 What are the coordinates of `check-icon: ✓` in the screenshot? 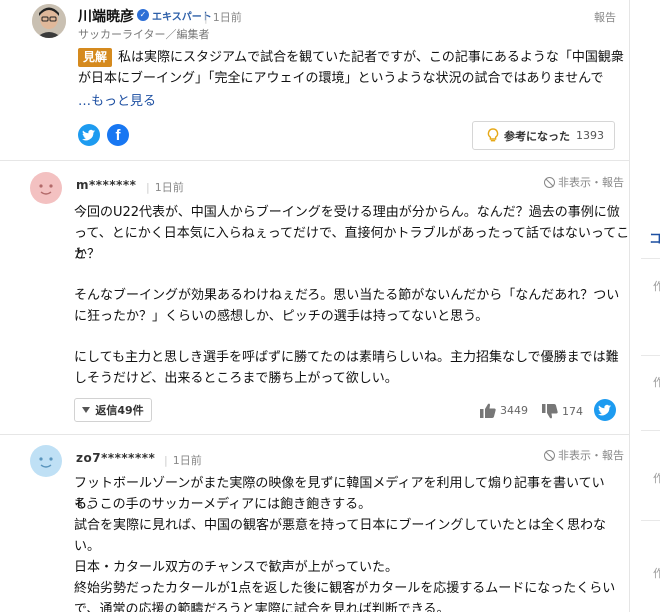 It's located at (143, 15).